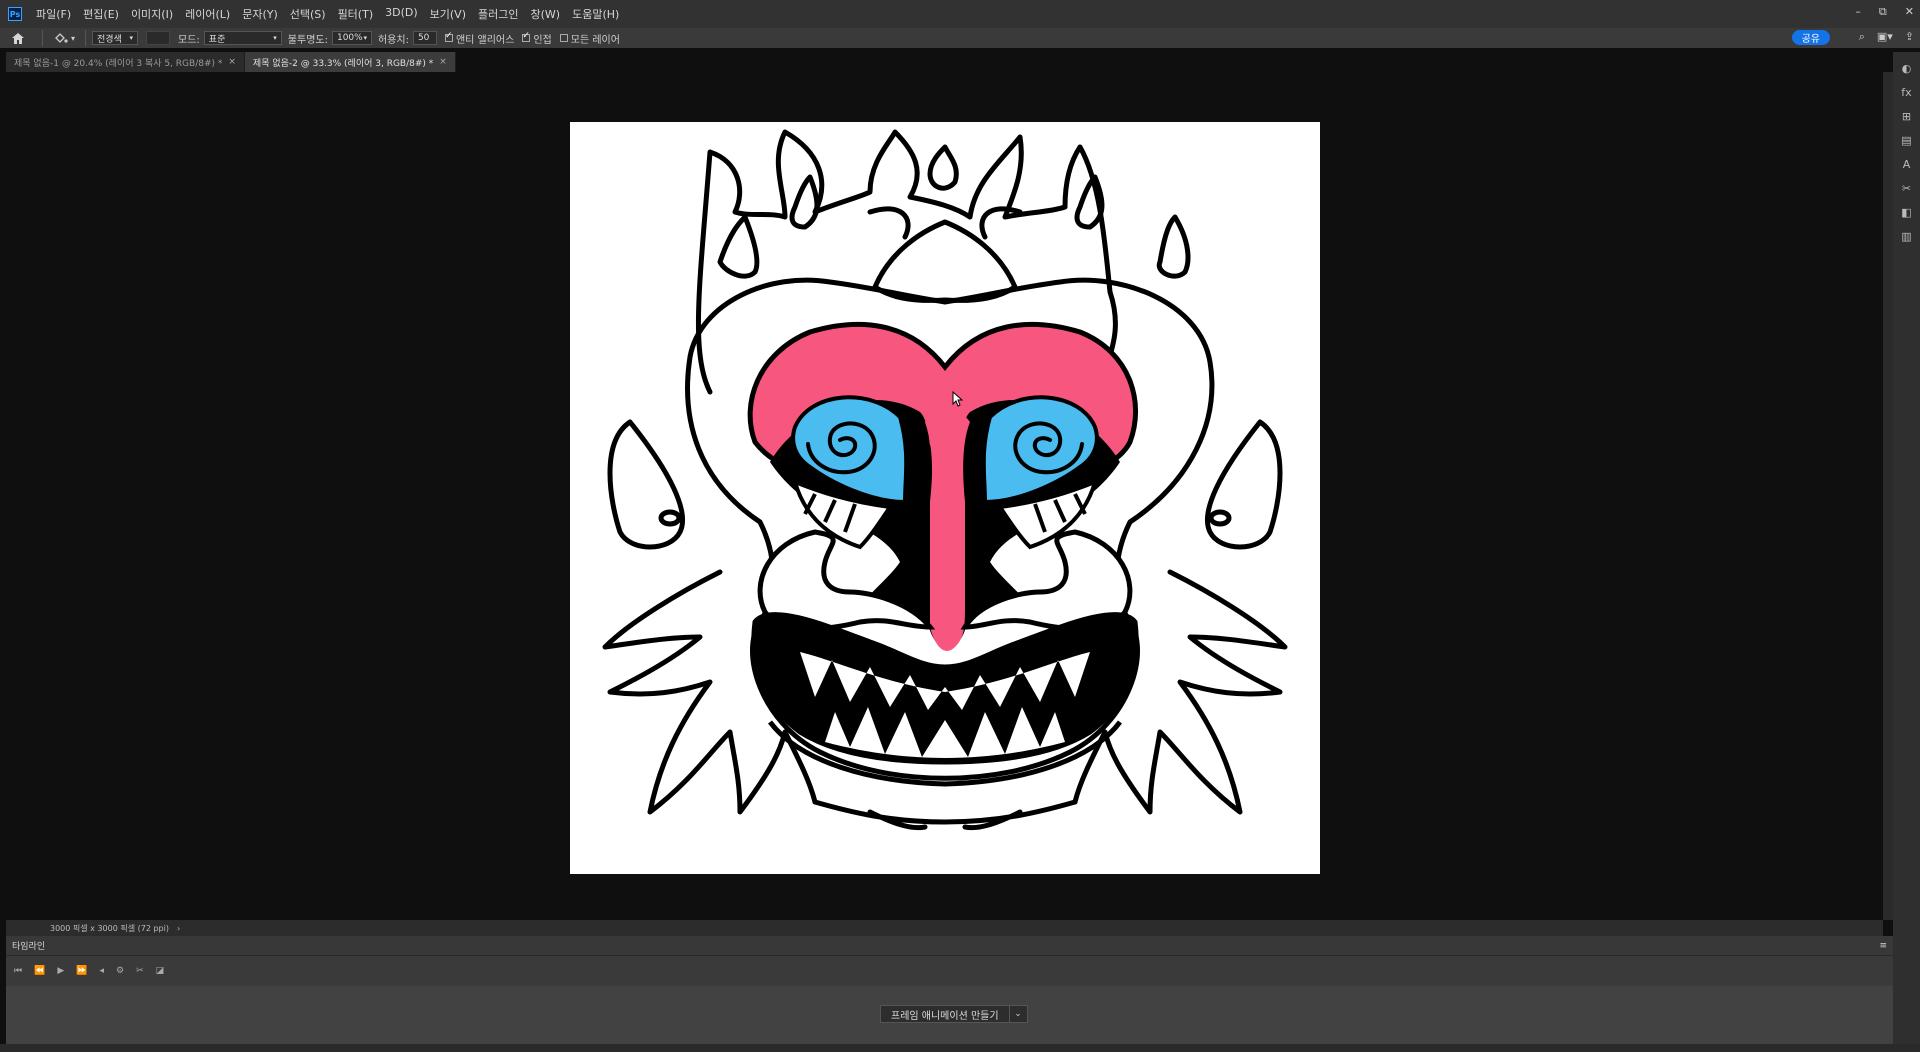 This screenshot has width=1920, height=1052. What do you see at coordinates (958, 399) in the screenshot?
I see `cursor-icon` at bounding box center [958, 399].